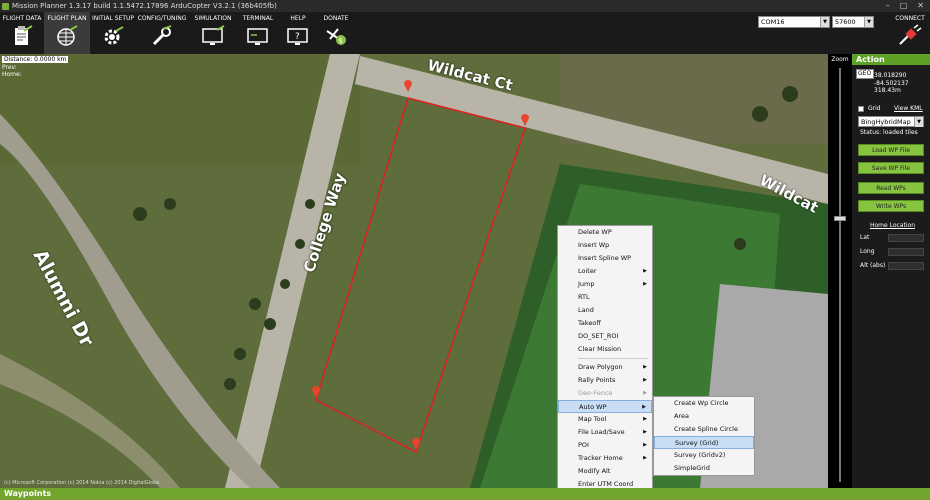 The height and width of the screenshot is (500, 930). What do you see at coordinates (605, 445) in the screenshot?
I see `menu-item-poi: POI ▶` at bounding box center [605, 445].